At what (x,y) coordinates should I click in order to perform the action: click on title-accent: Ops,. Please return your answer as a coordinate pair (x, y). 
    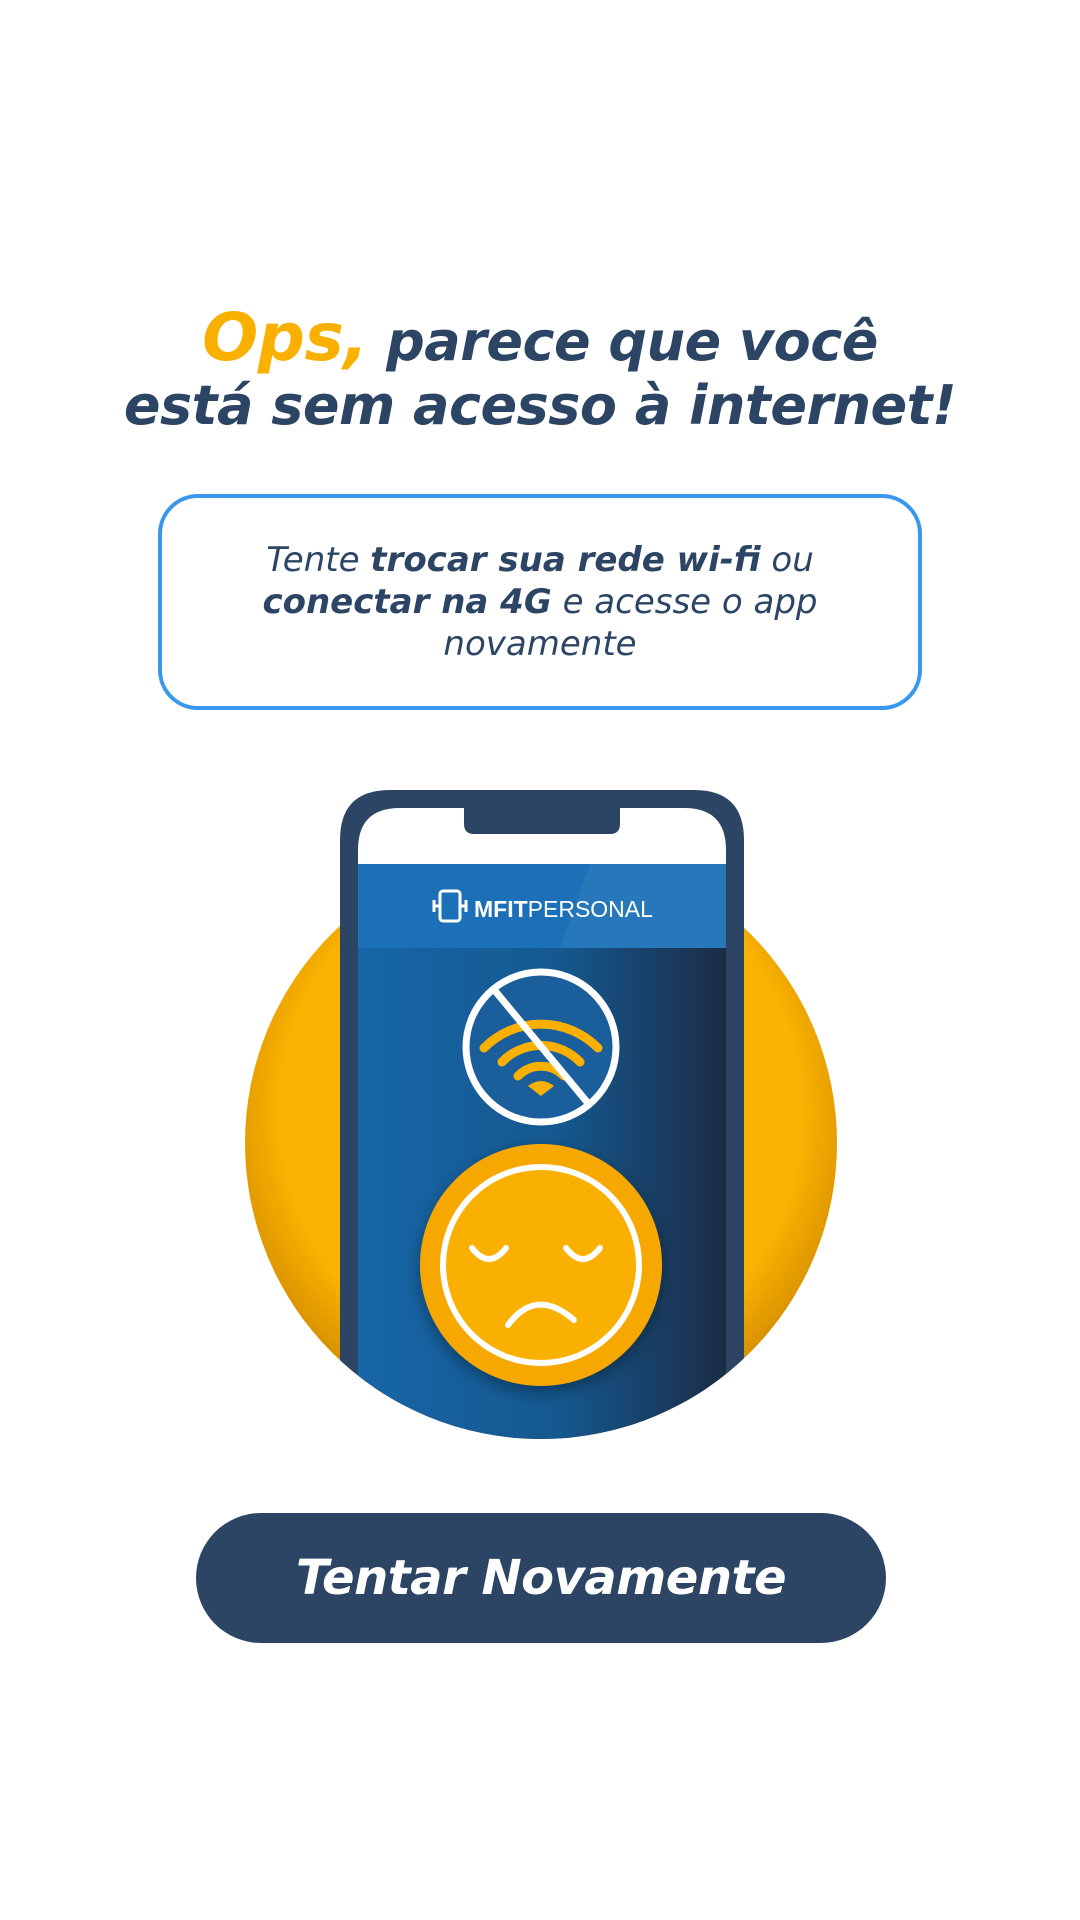
    Looking at the image, I should click on (285, 337).